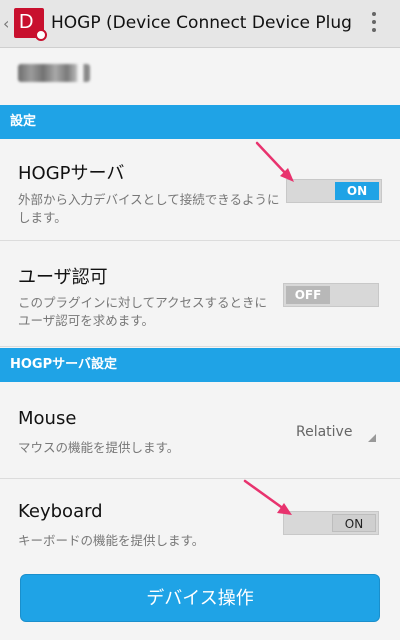 The width and height of the screenshot is (400, 640). I want to click on dropdown-caret-icon, so click(372, 438).